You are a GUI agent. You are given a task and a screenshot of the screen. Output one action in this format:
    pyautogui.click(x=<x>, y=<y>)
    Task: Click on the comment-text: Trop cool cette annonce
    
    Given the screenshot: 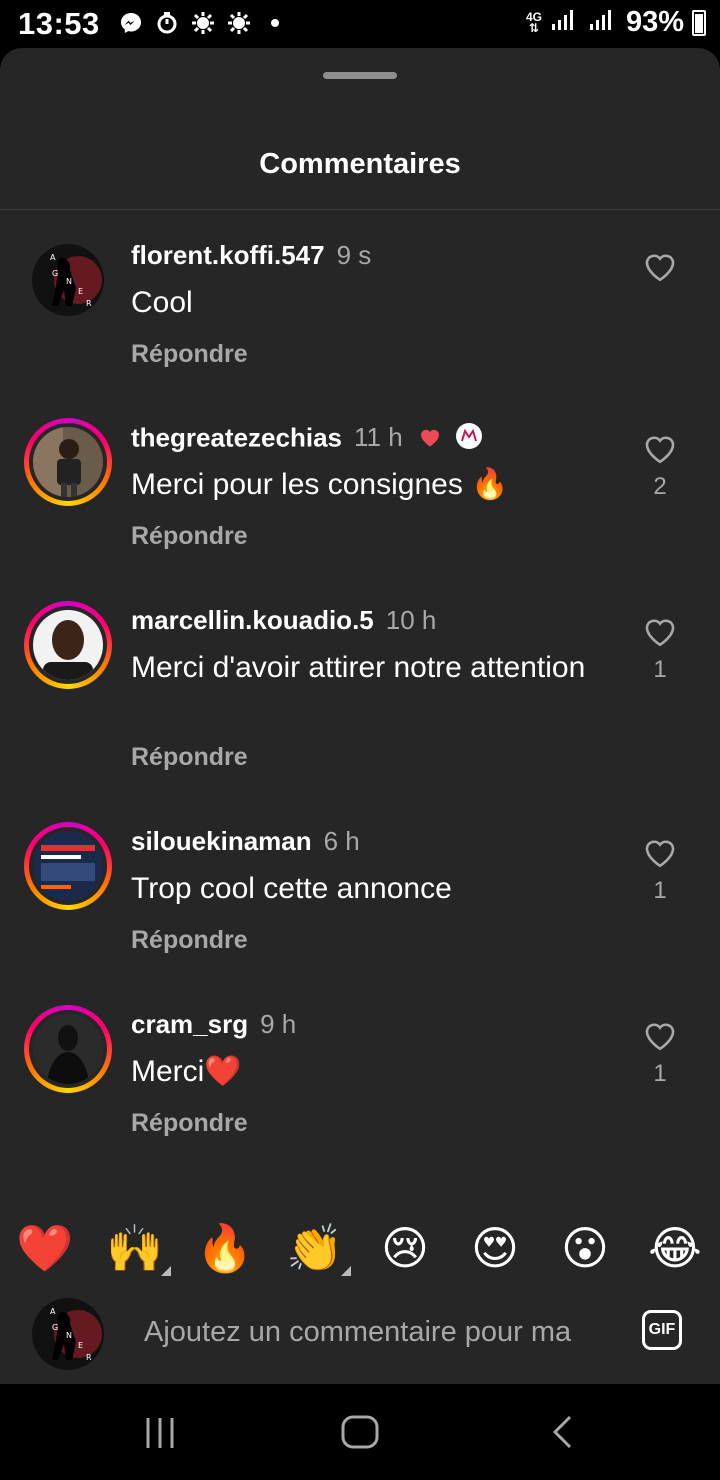 What is the action you would take?
    pyautogui.click(x=291, y=888)
    